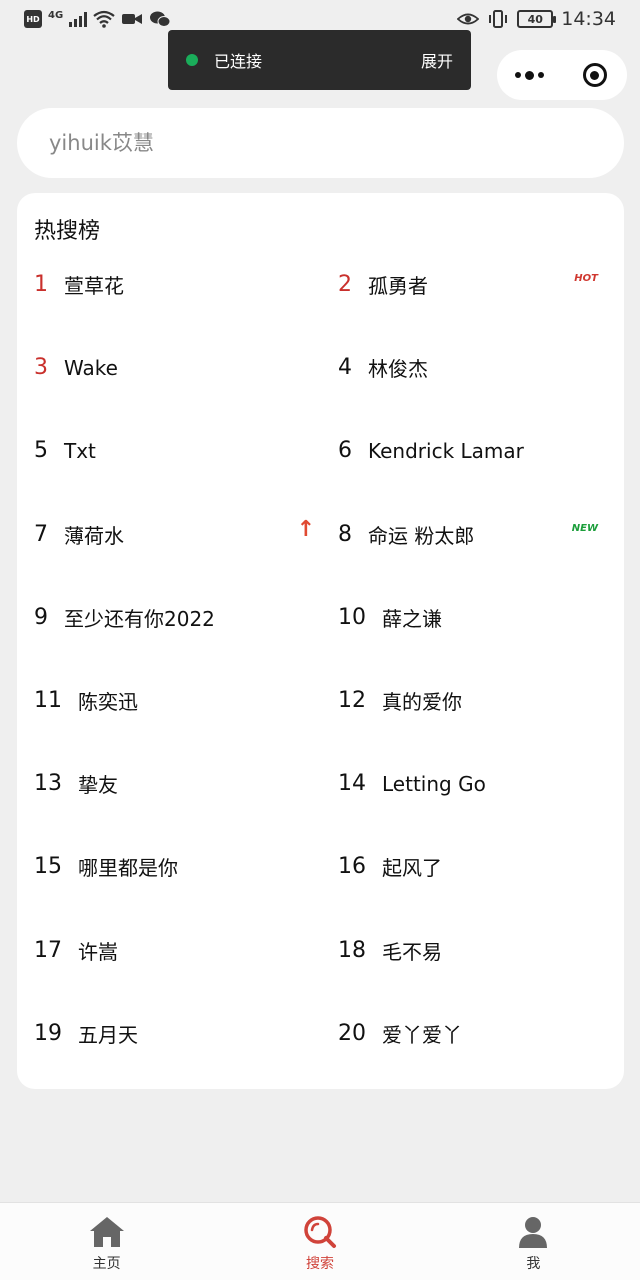 This screenshot has height=1280, width=640. Describe the element at coordinates (48, 784) in the screenshot. I see `hot-rank: 13` at that location.